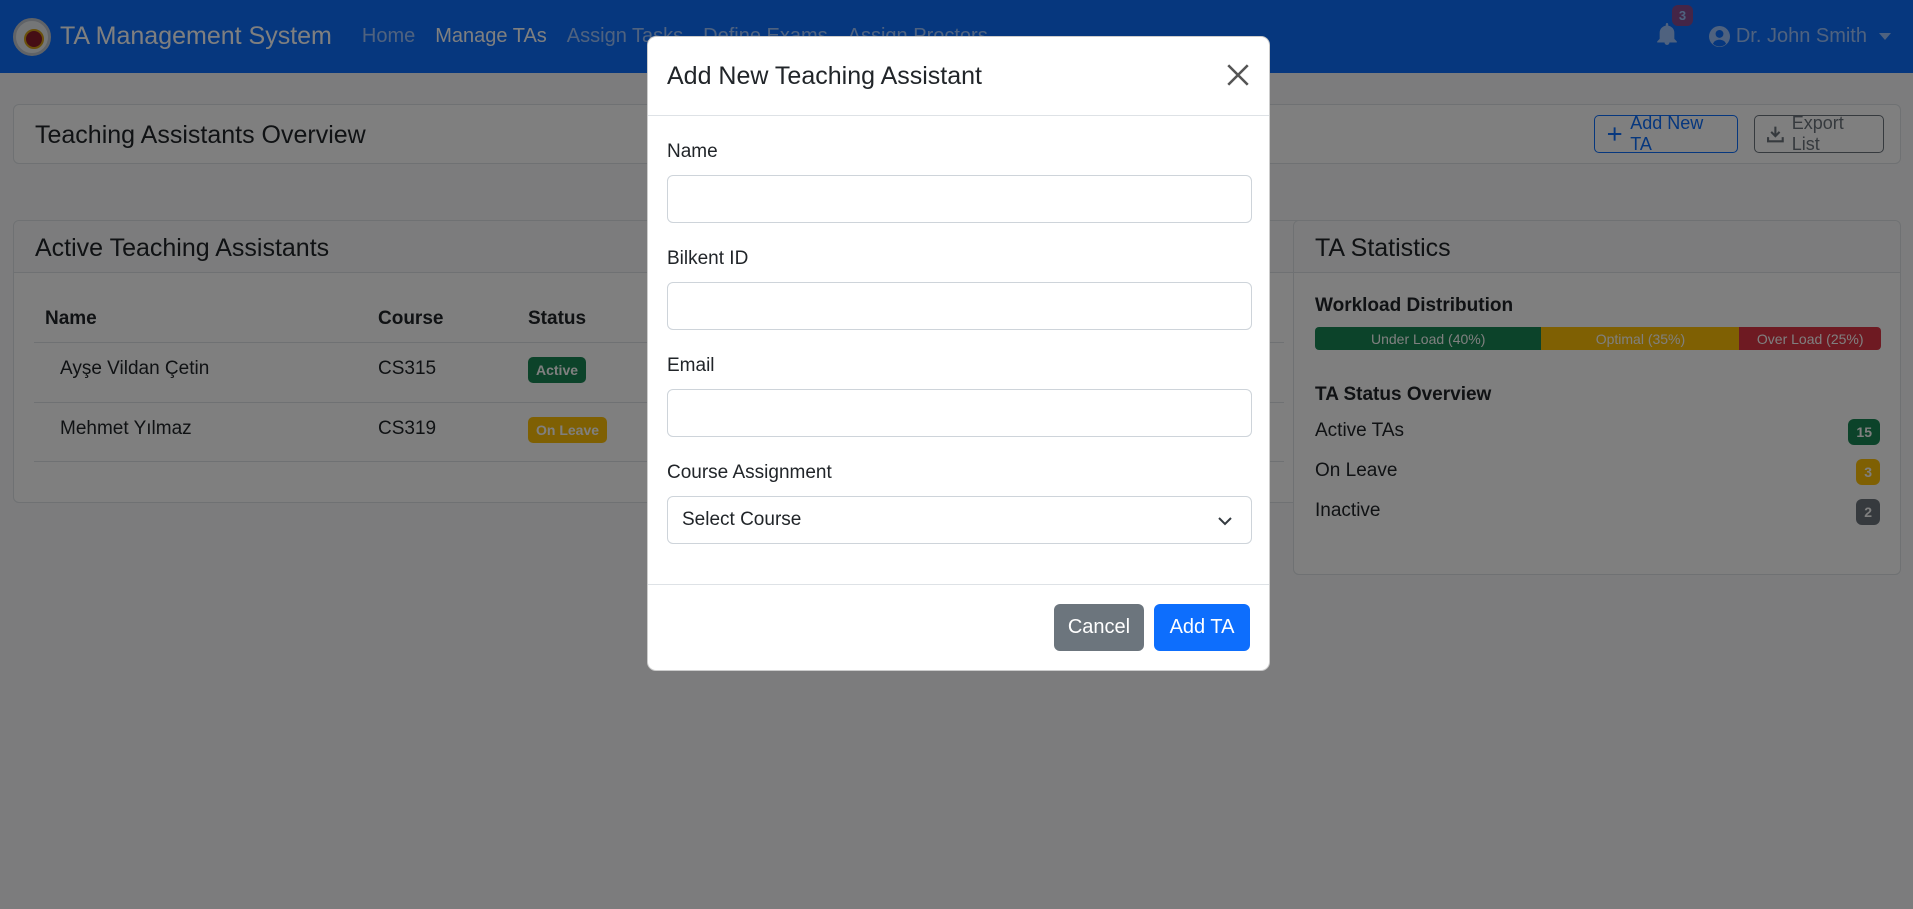  I want to click on course-select-value: Select Course, so click(742, 519).